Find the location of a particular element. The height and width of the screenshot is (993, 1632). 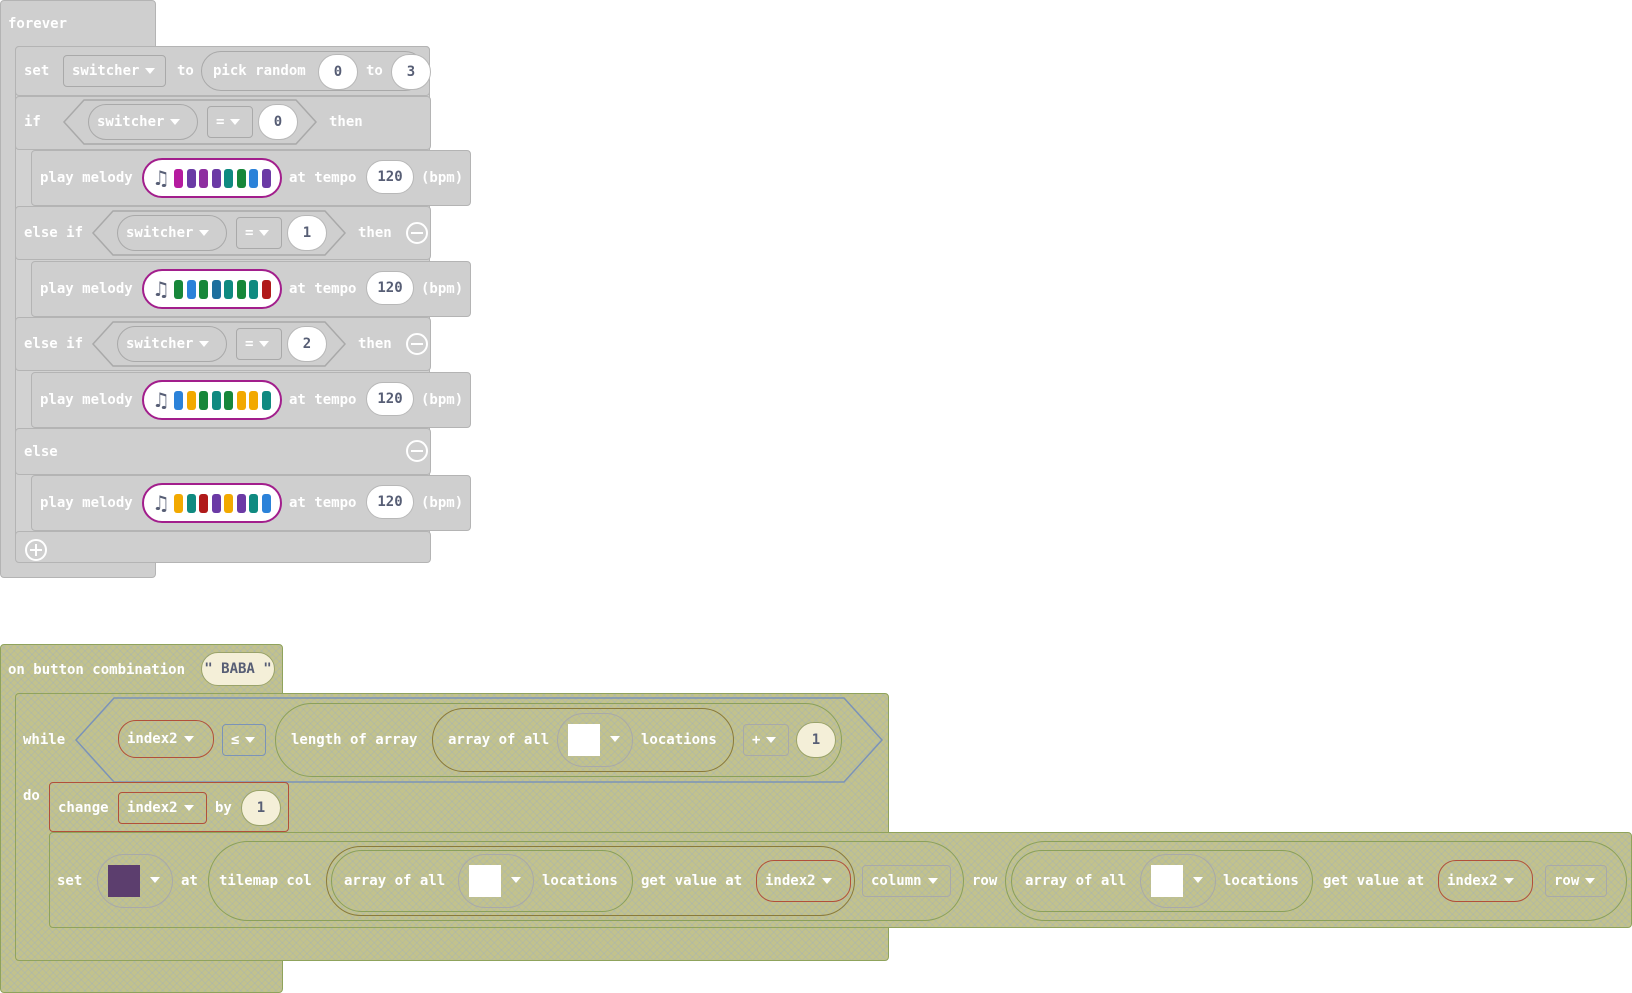

compare-value-input: 0 is located at coordinates (278, 122).